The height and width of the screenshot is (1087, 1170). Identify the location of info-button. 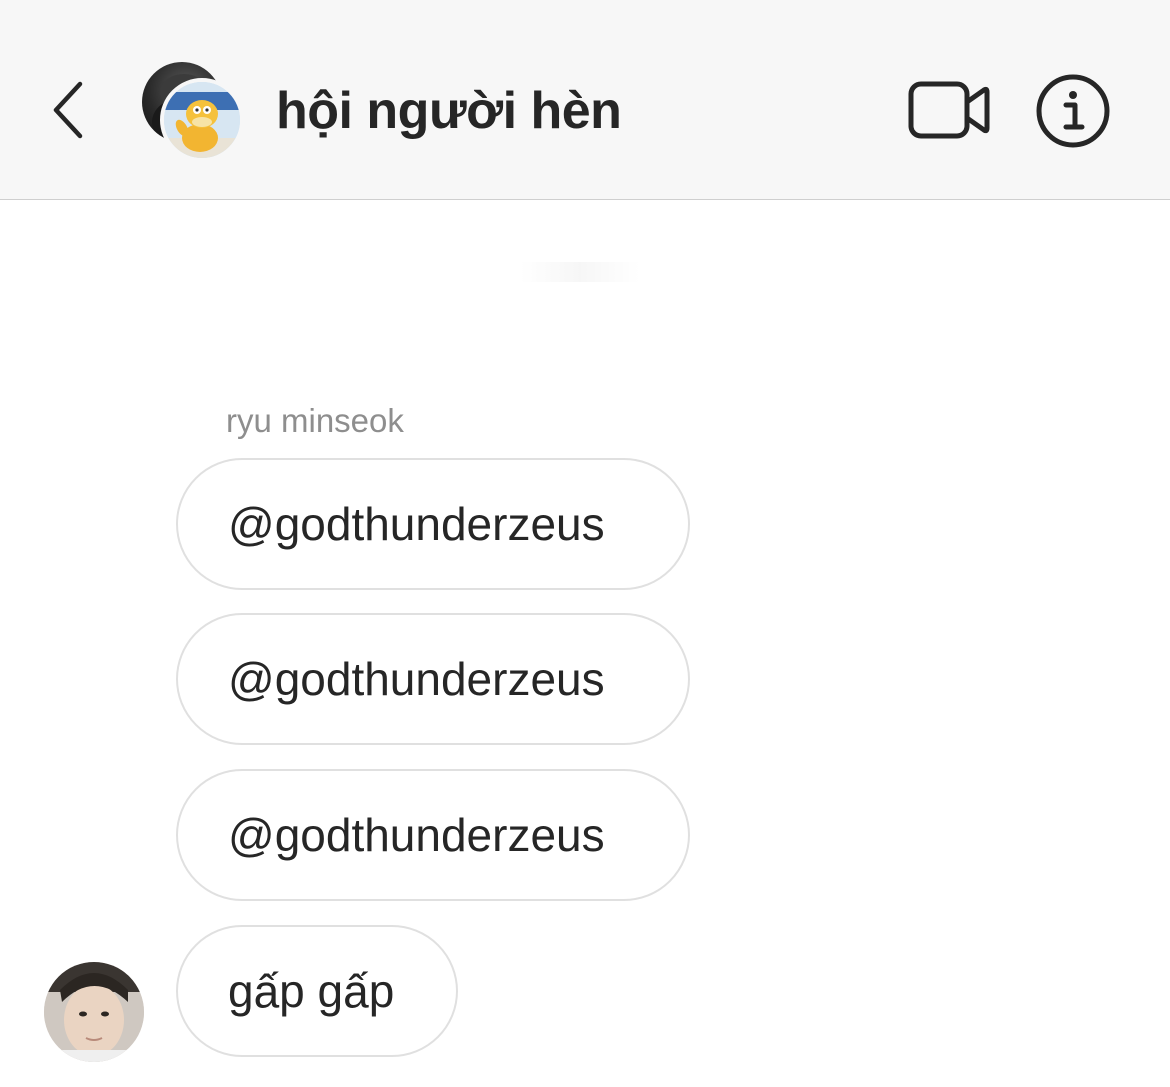
(1073, 111).